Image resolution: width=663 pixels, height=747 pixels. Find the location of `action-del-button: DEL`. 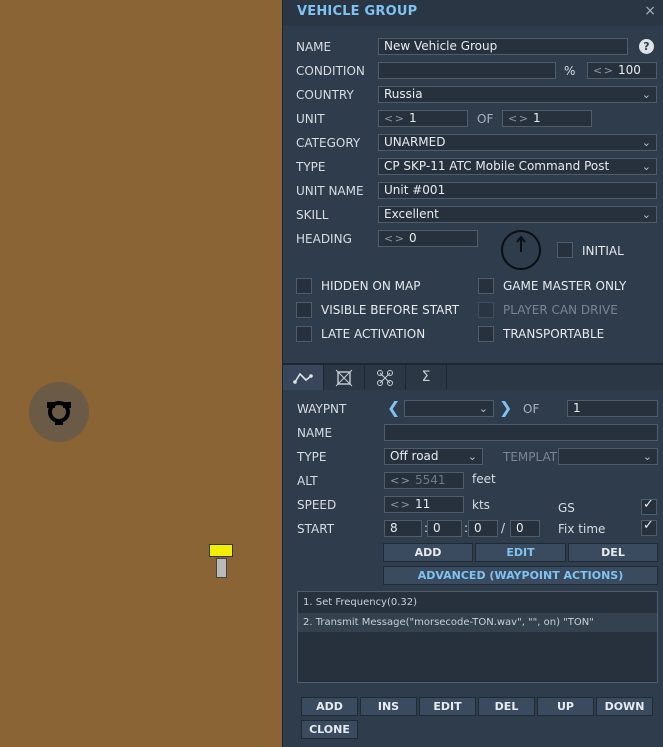

action-del-button: DEL is located at coordinates (506, 706).